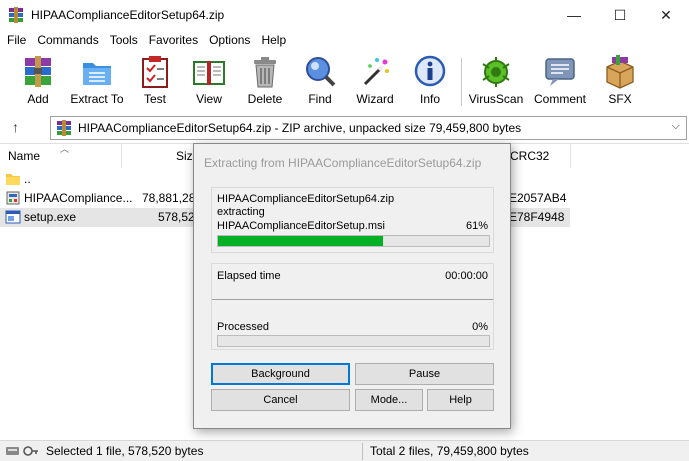 This screenshot has height=461, width=689. I want to click on elapsed-value: 00:00:00, so click(466, 276).